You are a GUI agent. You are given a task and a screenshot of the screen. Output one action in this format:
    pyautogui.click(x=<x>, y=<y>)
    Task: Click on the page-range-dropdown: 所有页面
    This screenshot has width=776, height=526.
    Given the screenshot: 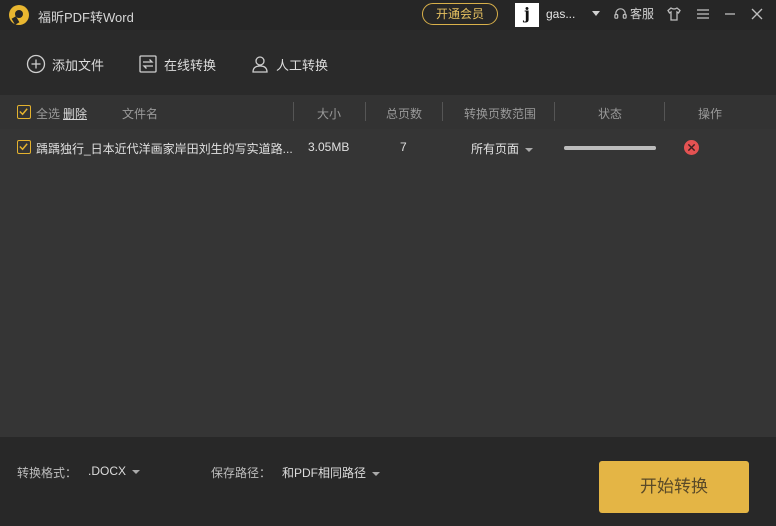 What is the action you would take?
    pyautogui.click(x=502, y=148)
    